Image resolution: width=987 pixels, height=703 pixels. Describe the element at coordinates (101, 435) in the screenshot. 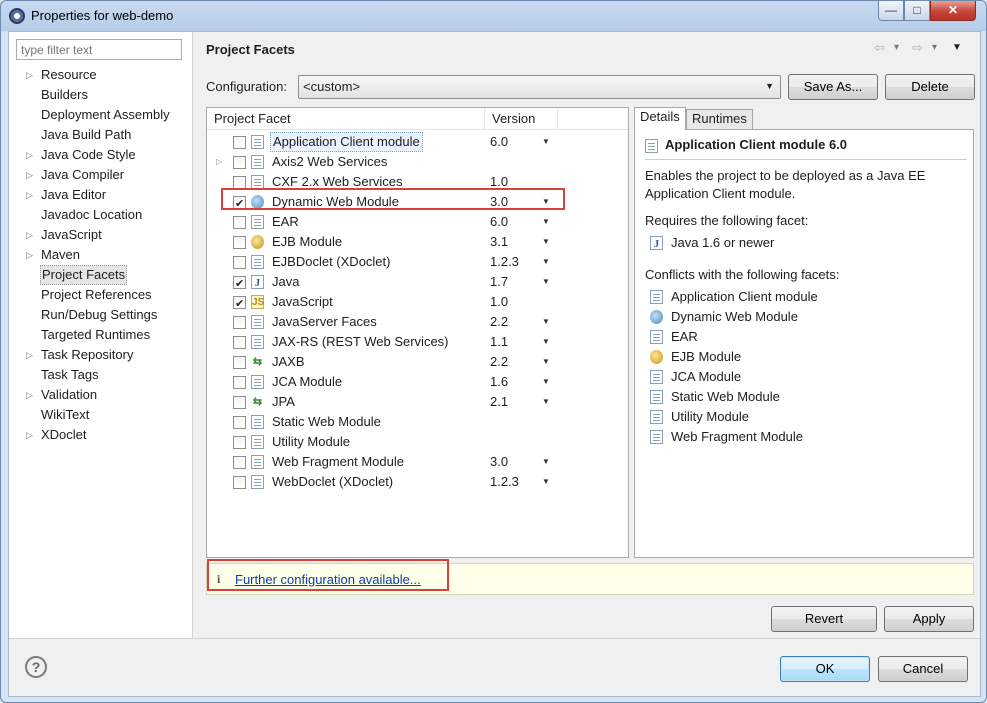

I see `sidebar-item-xdoclet: ▷ XDoclet` at that location.